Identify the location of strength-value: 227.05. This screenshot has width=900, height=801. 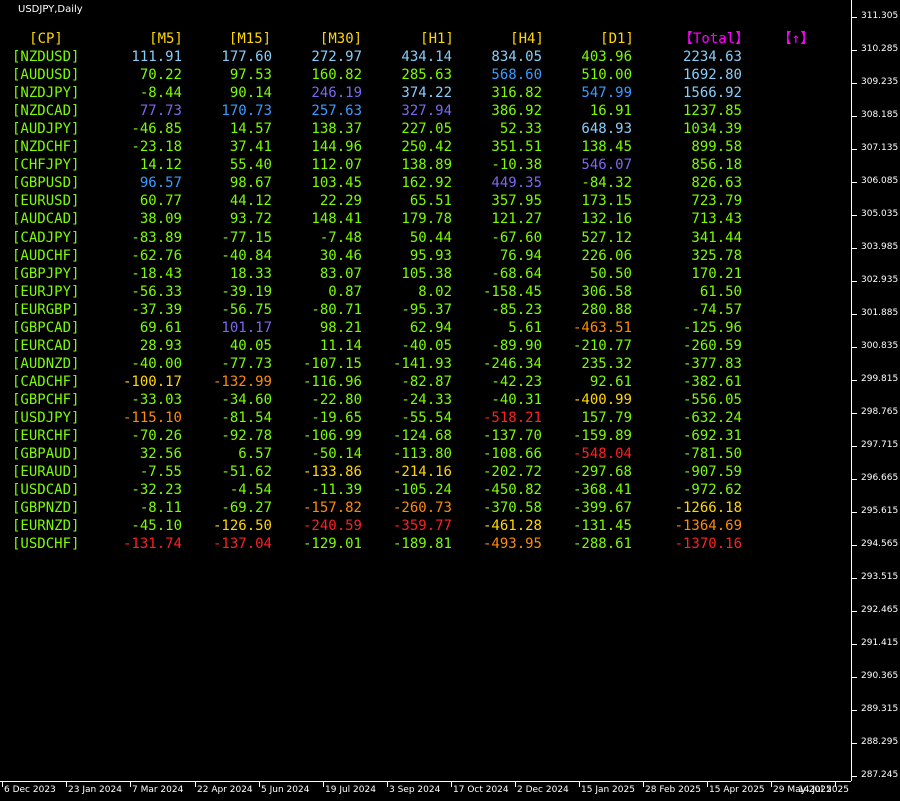
(426, 129).